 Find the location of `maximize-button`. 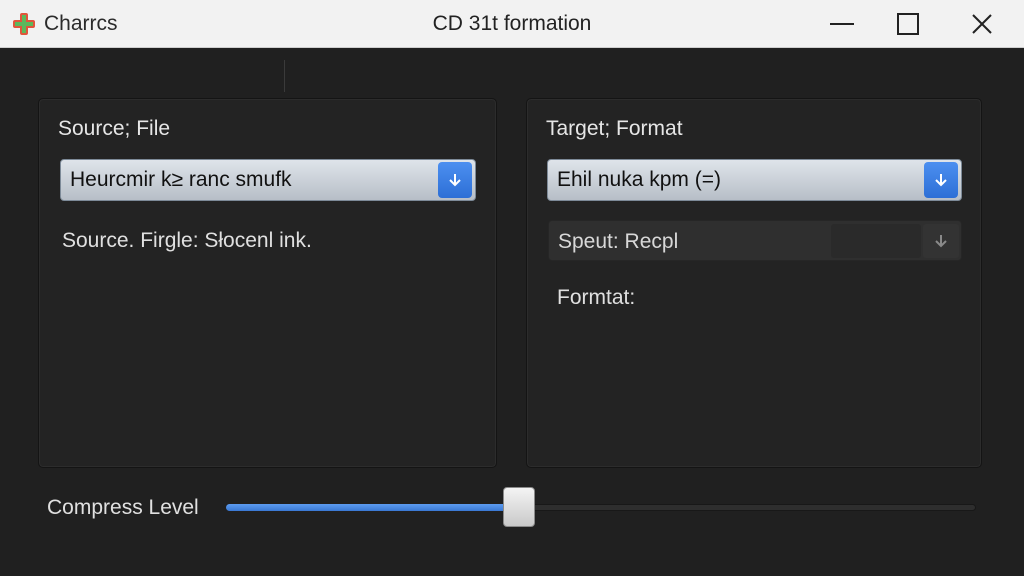

maximize-button is located at coordinates (908, 23).